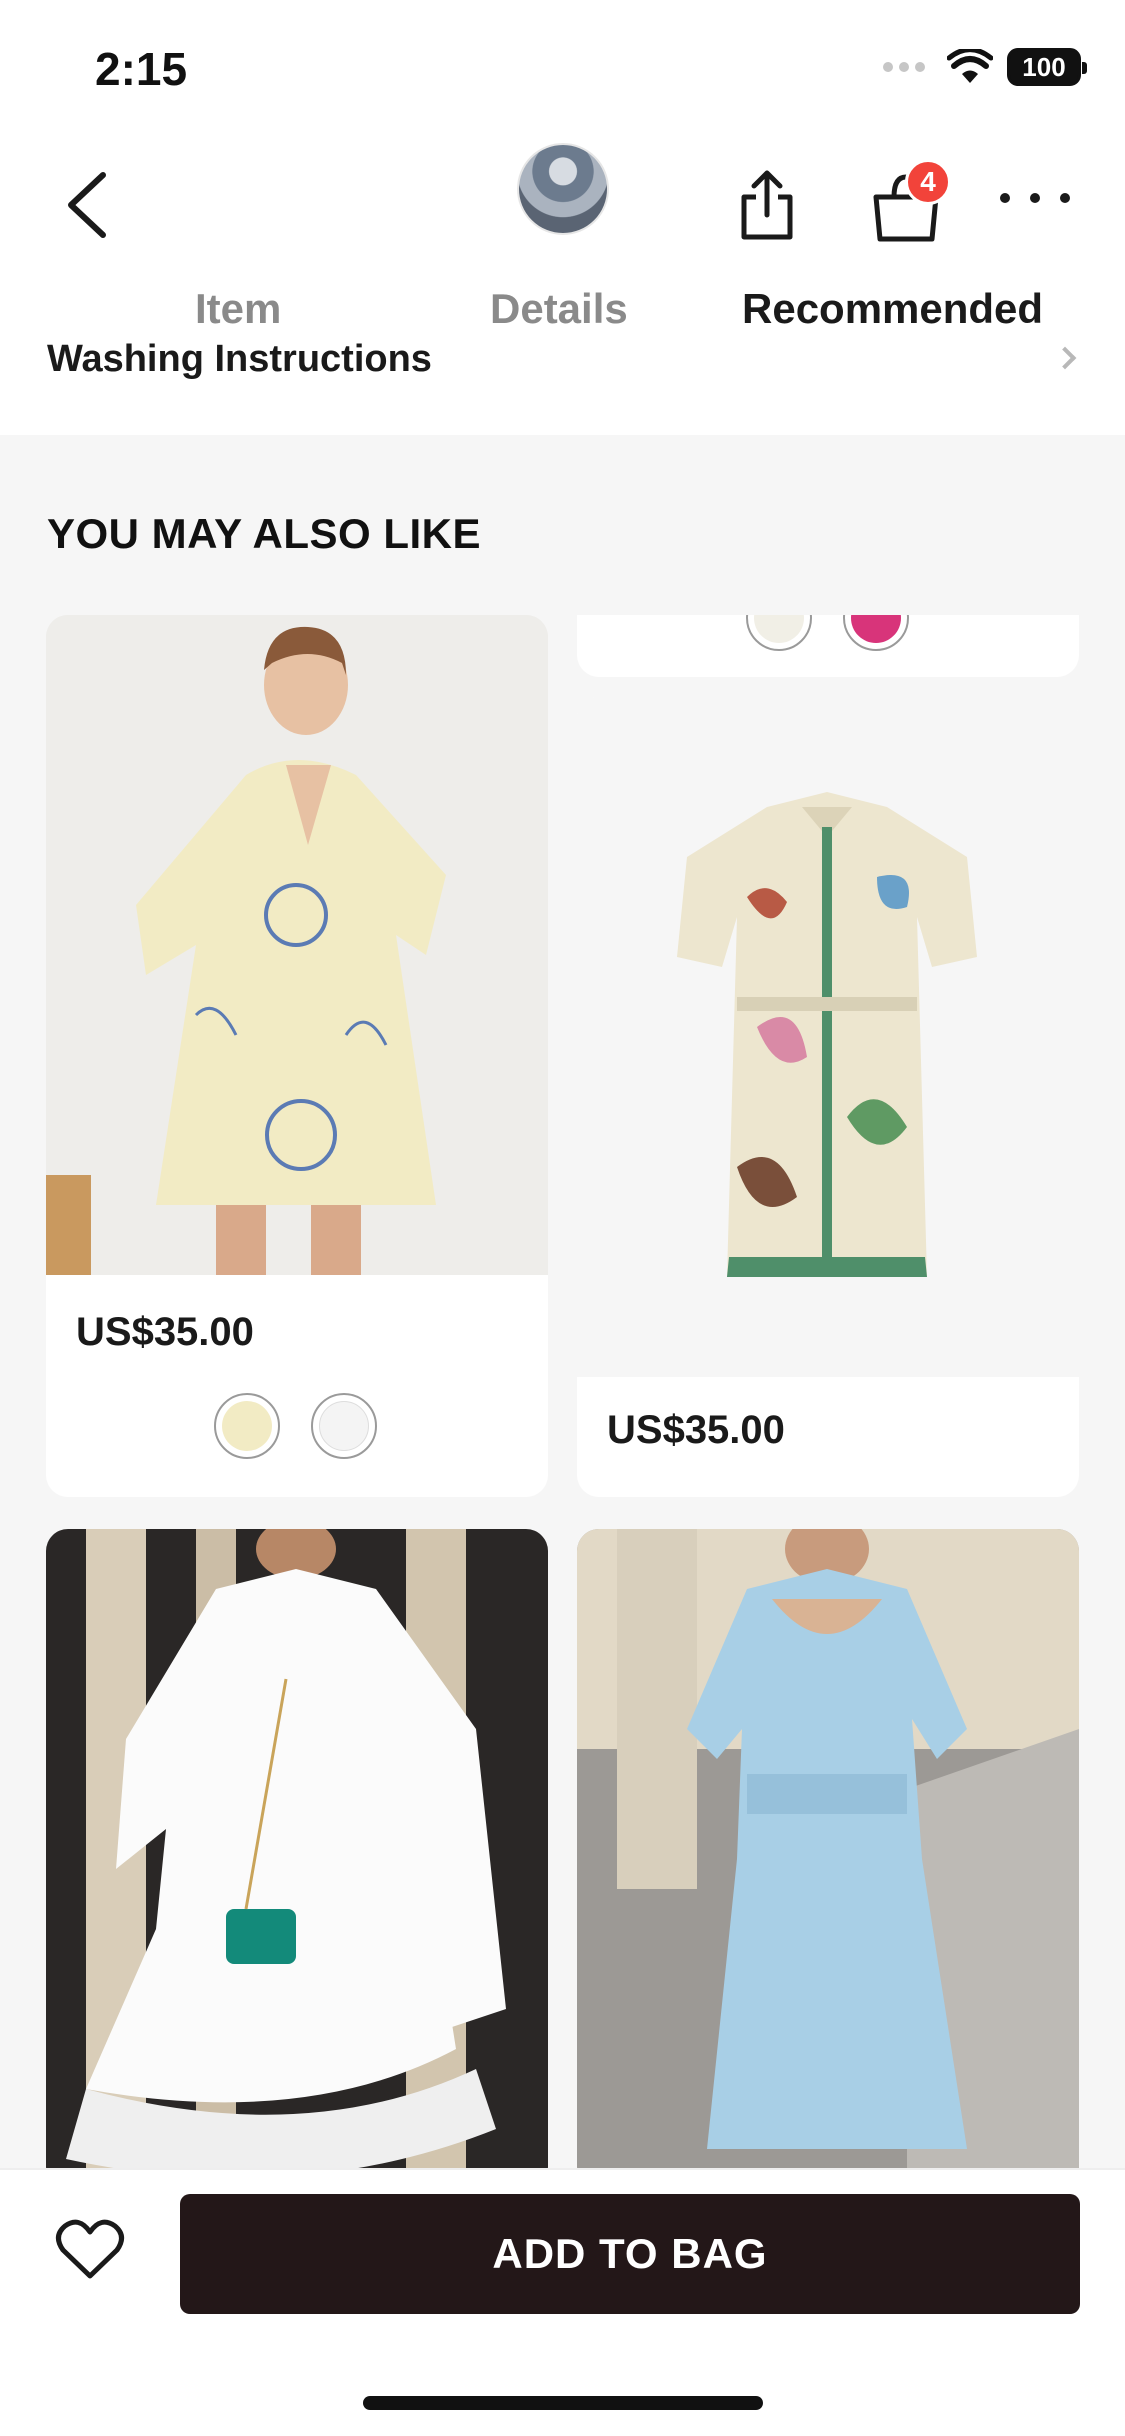  Describe the element at coordinates (892, 309) in the screenshot. I see `tab-recommended: Recommended` at that location.